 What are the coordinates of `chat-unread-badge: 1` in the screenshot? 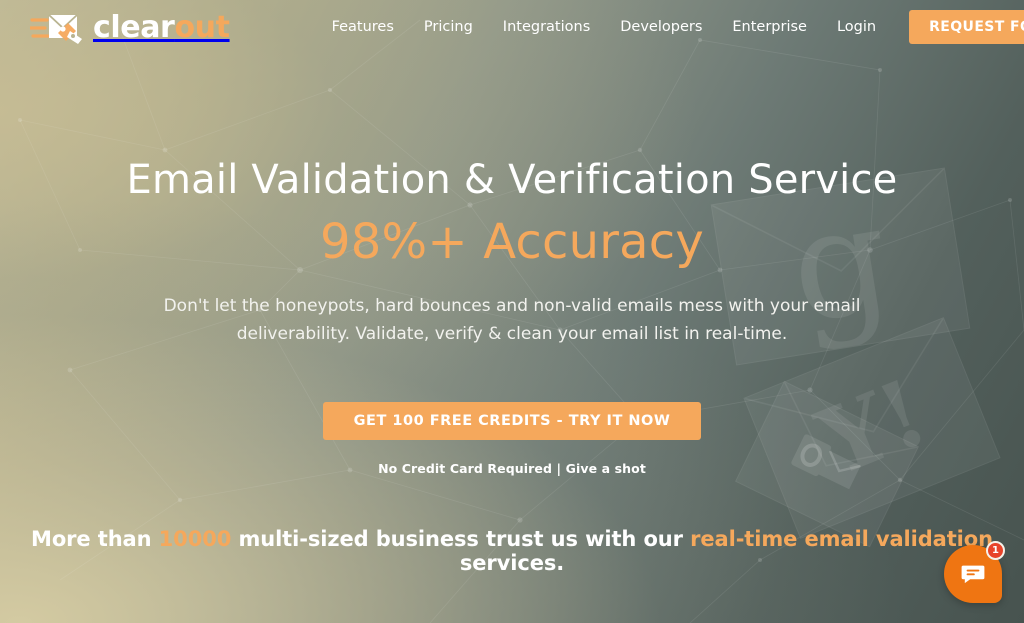 It's located at (995, 550).